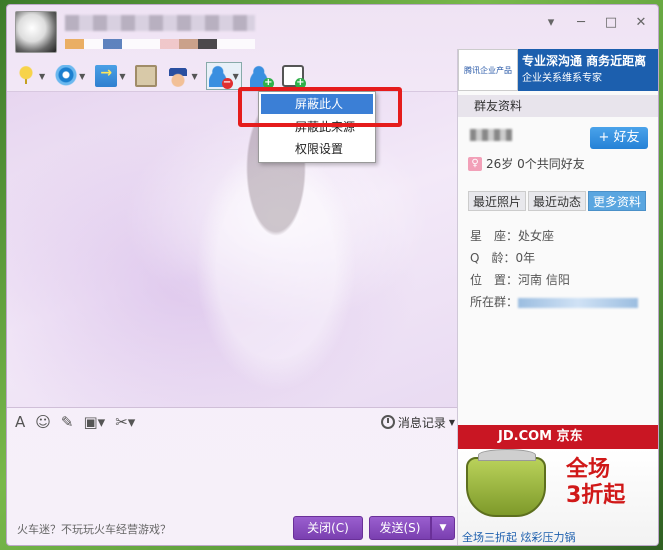 The width and height of the screenshot is (663, 550). What do you see at coordinates (421, 422) in the screenshot?
I see `history-label: 消息记录` at bounding box center [421, 422].